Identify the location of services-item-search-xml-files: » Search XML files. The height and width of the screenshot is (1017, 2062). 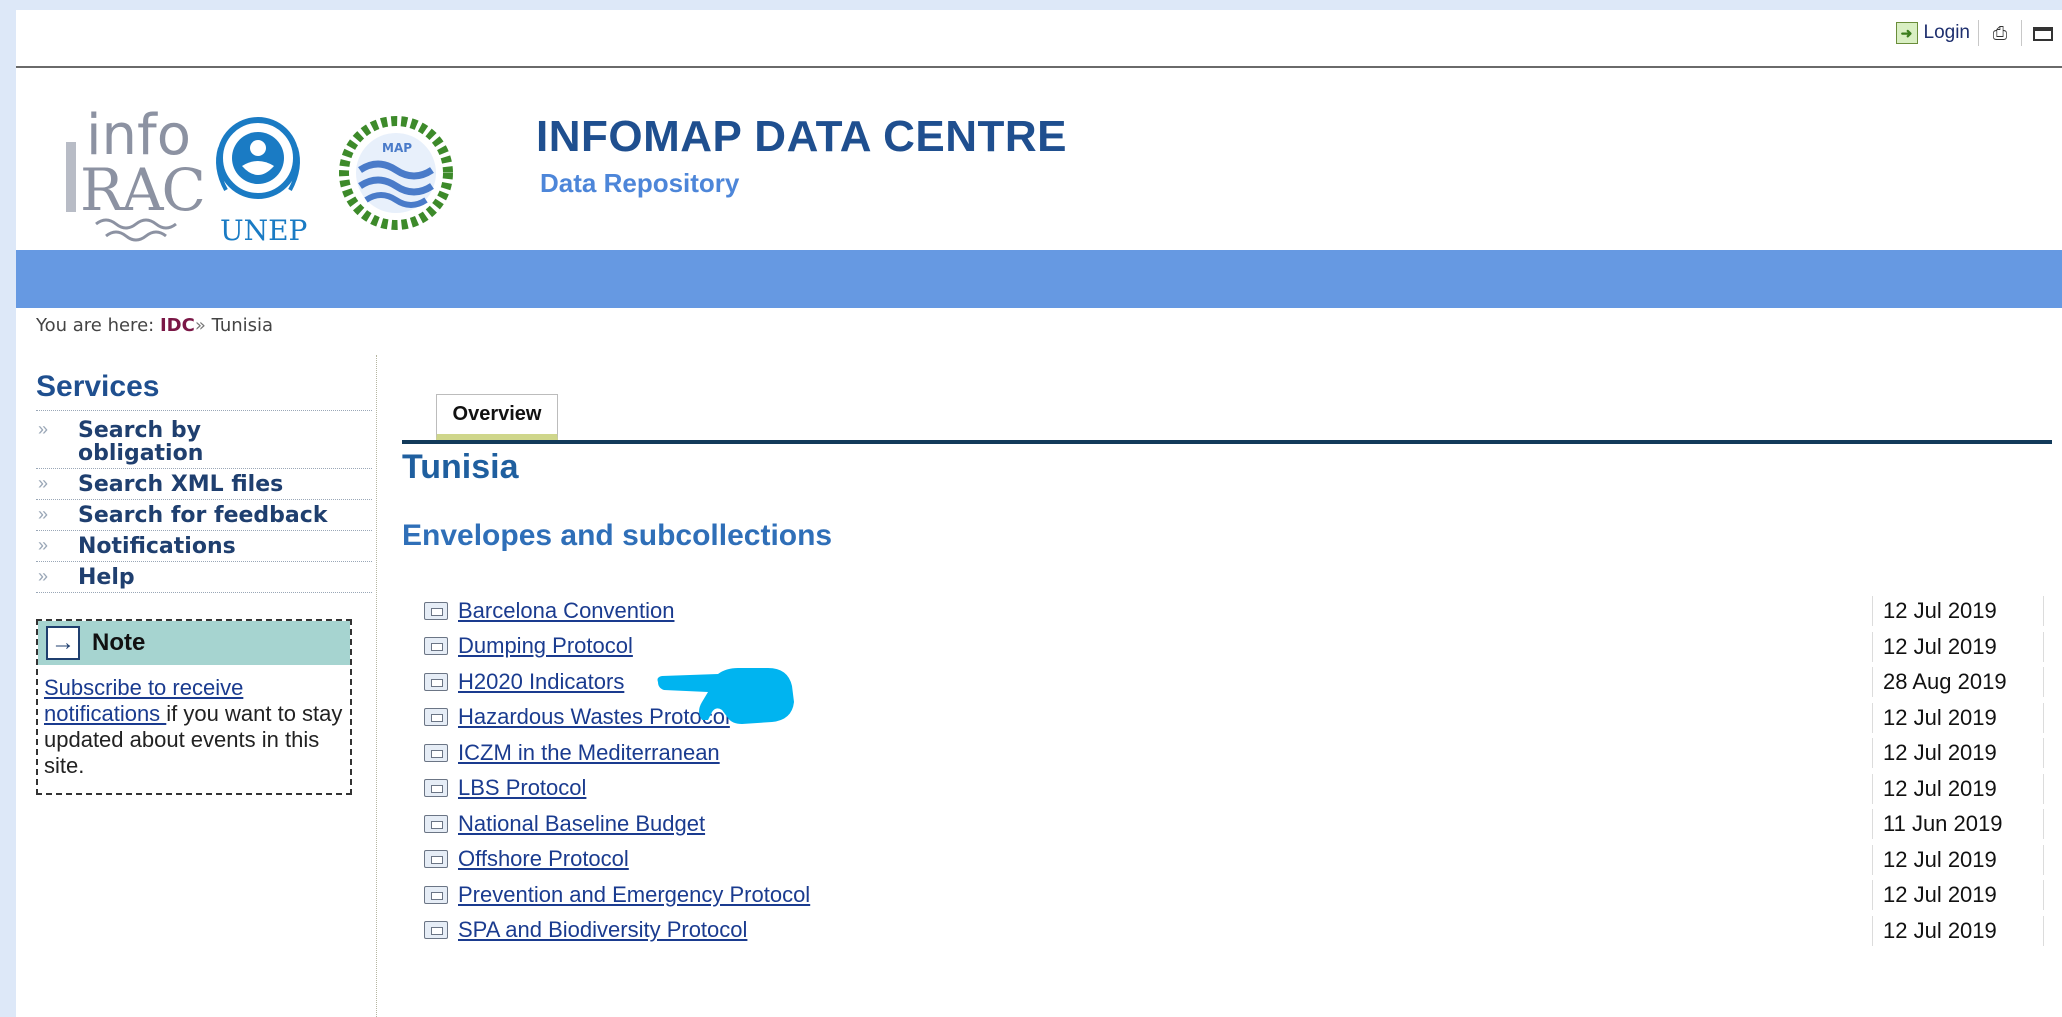
(204, 484).